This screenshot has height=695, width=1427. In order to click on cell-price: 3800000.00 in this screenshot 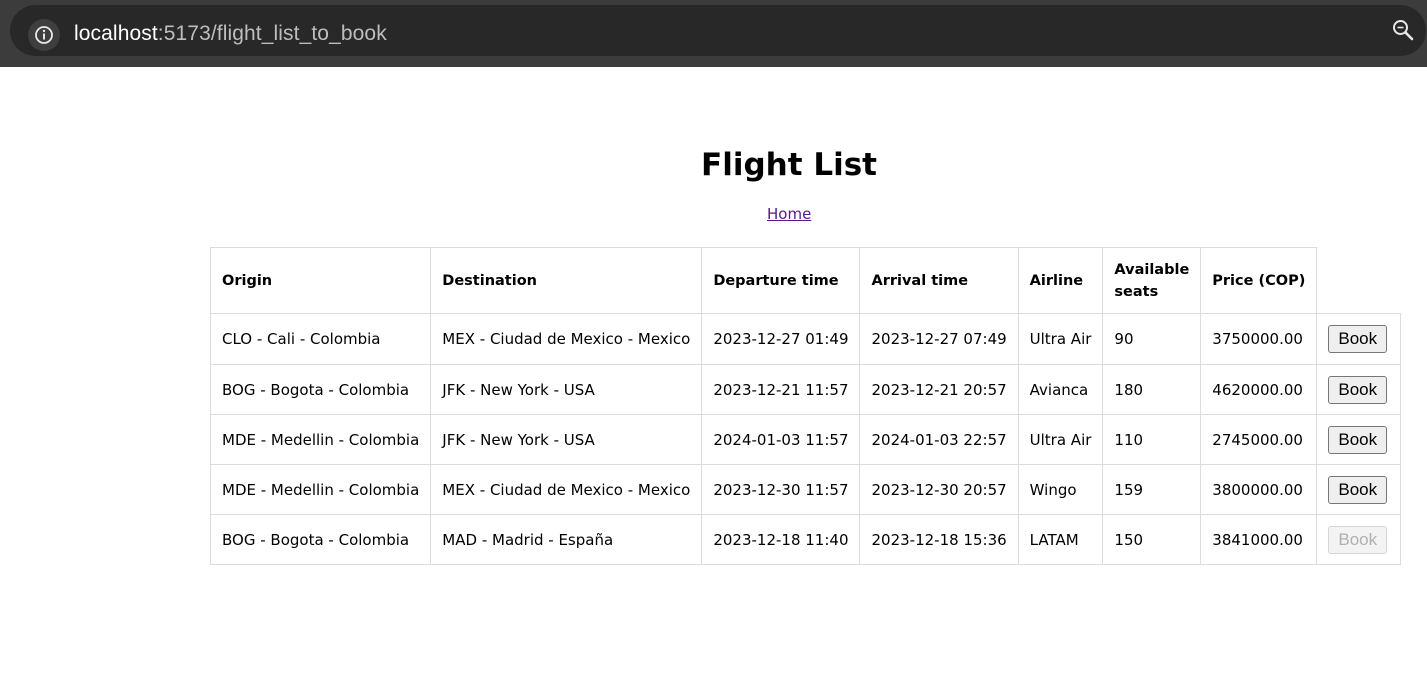, I will do `click(1259, 489)`.